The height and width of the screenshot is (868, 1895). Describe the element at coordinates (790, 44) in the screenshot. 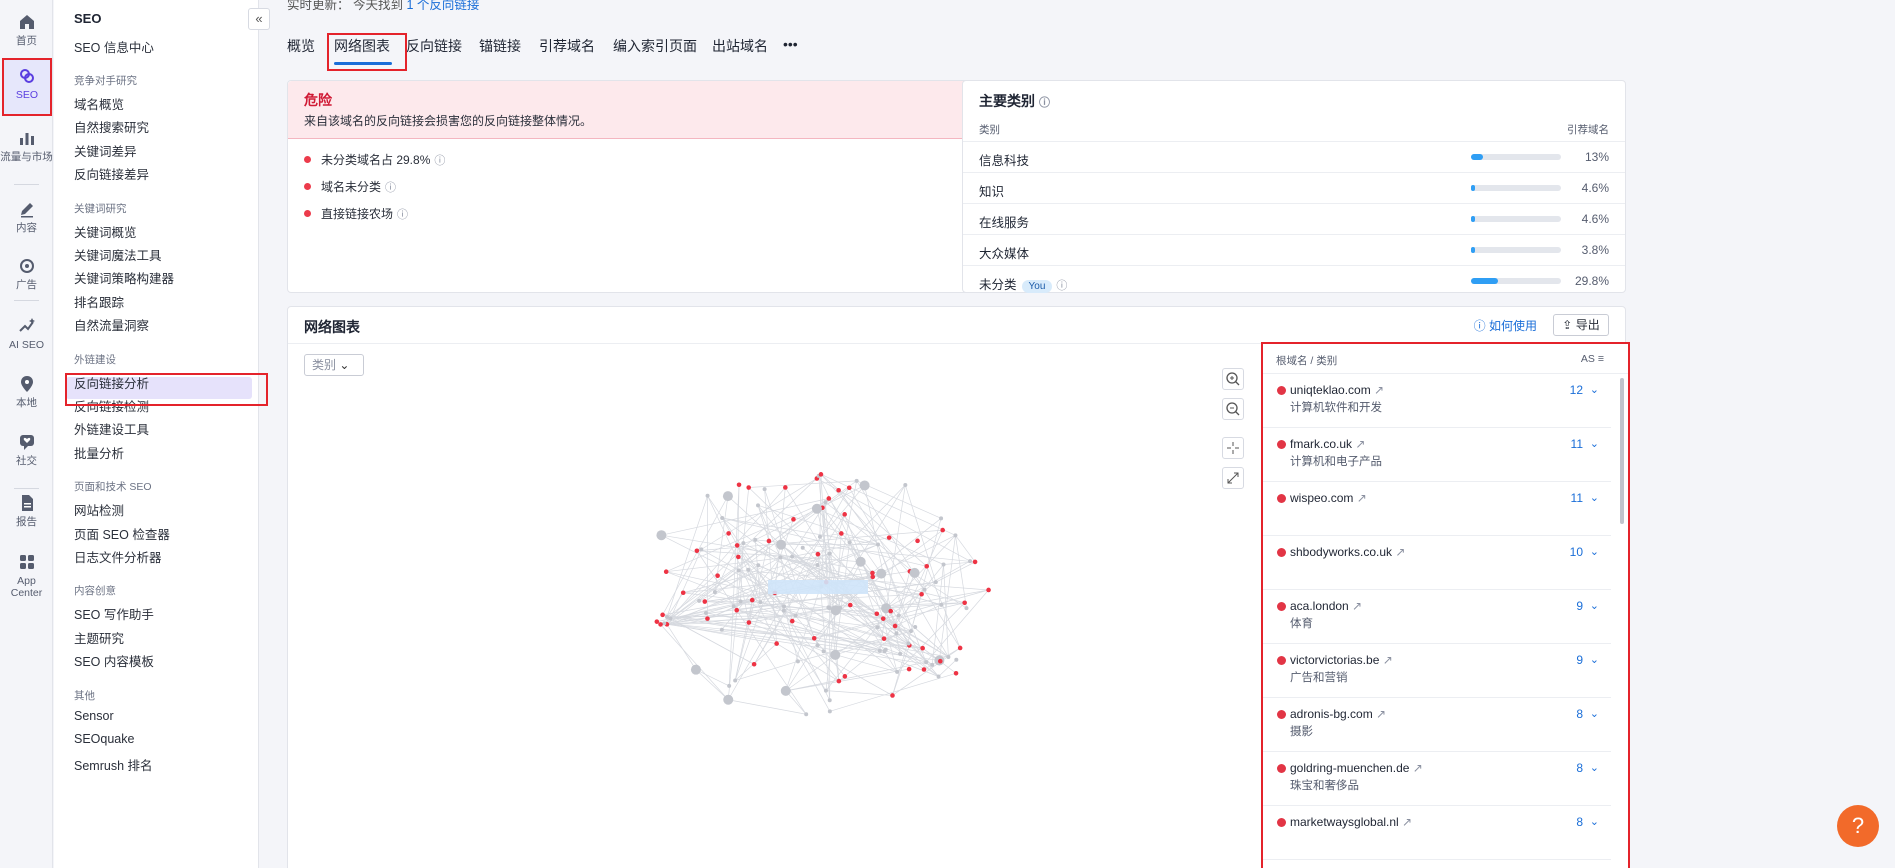

I see `tab-more: •••` at that location.